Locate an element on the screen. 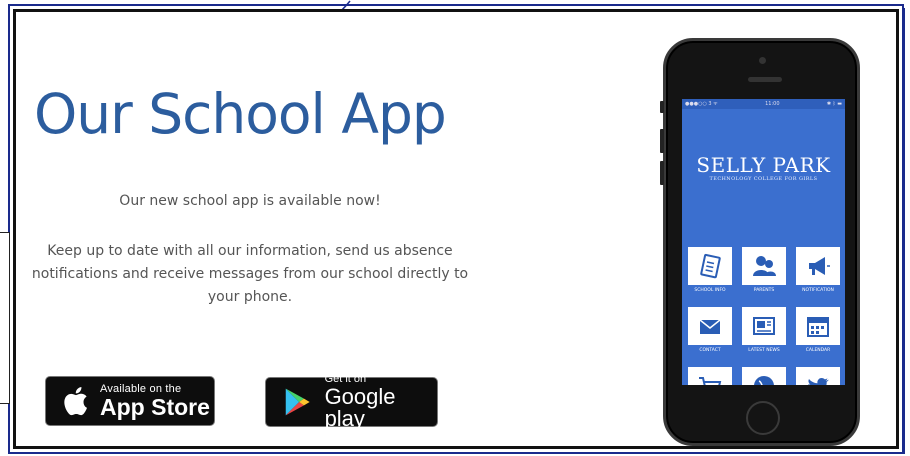  tile-label: CONTACT is located at coordinates (710, 350).